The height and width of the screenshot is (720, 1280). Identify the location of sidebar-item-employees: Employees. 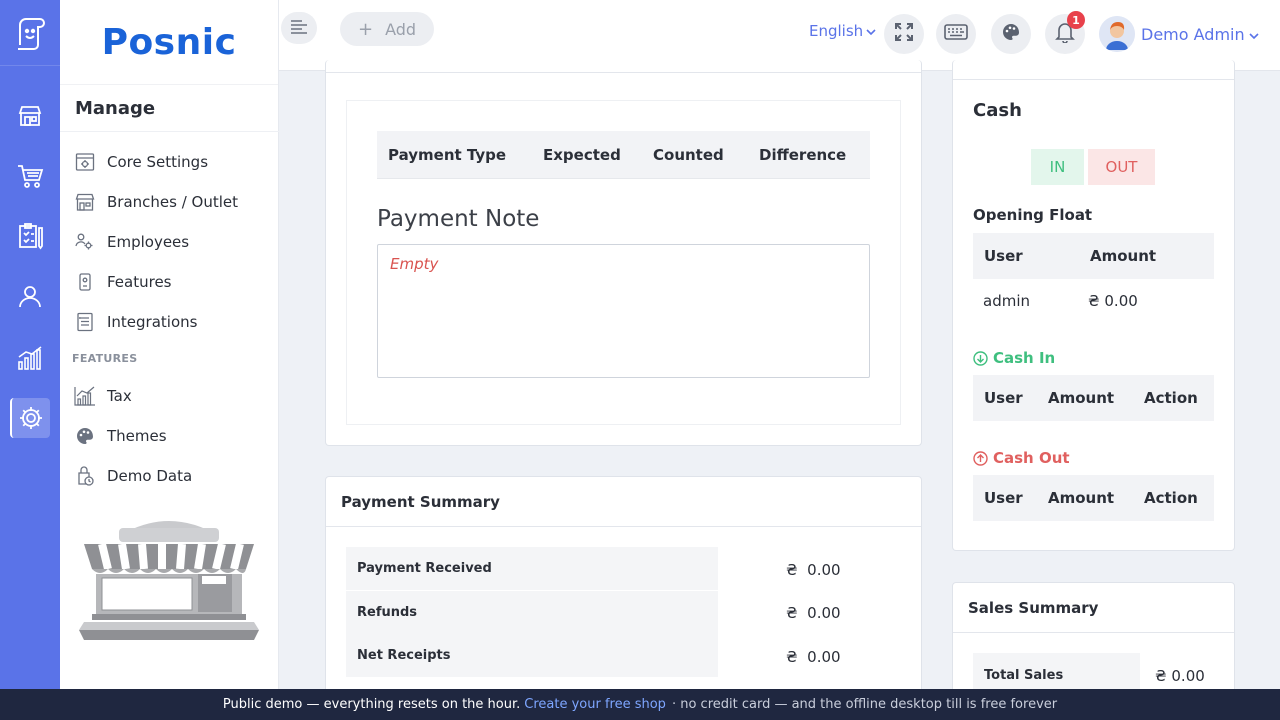
(131, 242).